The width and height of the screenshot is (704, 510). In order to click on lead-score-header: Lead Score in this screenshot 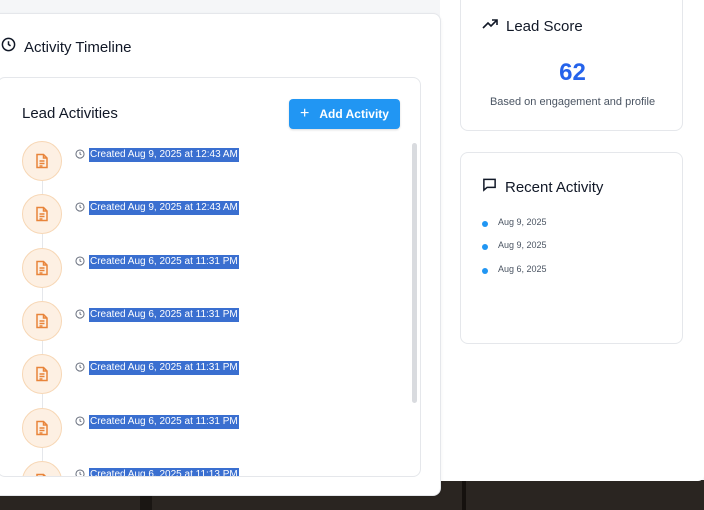, I will do `click(532, 26)`.